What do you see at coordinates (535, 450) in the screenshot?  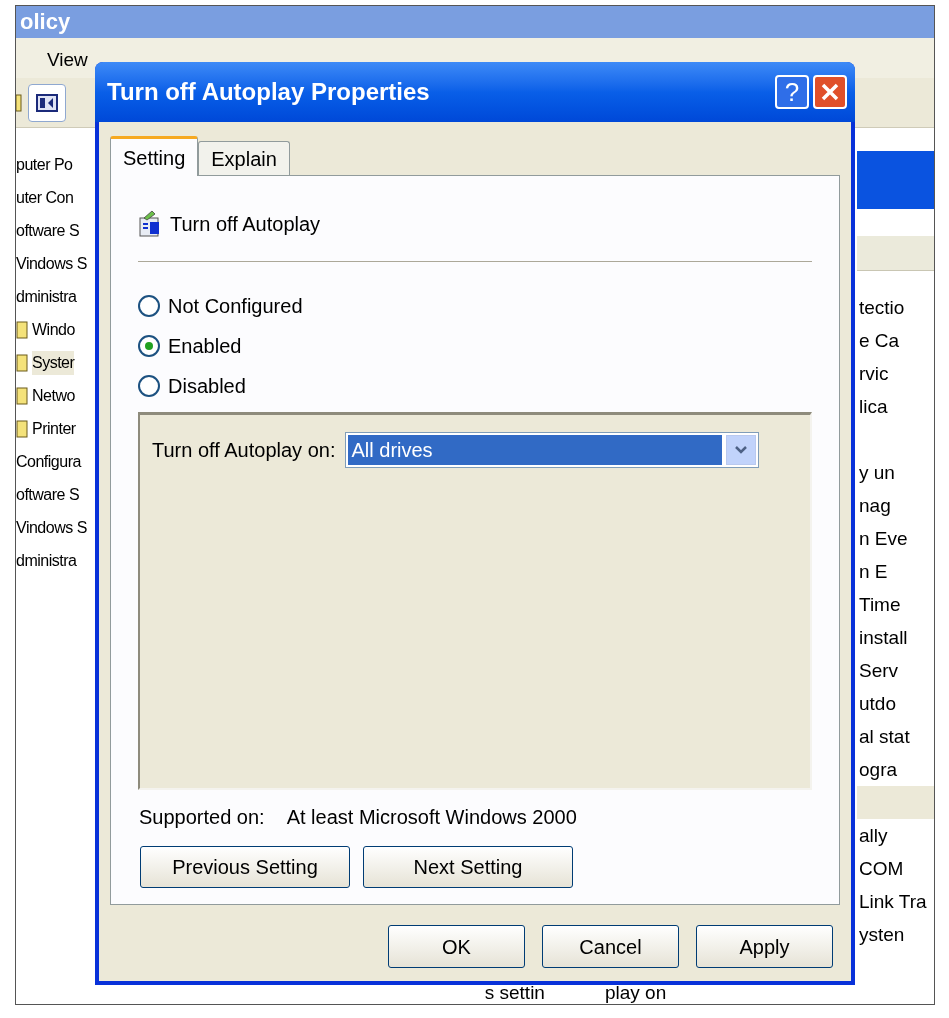 I see `dropdown-value: All drives` at bounding box center [535, 450].